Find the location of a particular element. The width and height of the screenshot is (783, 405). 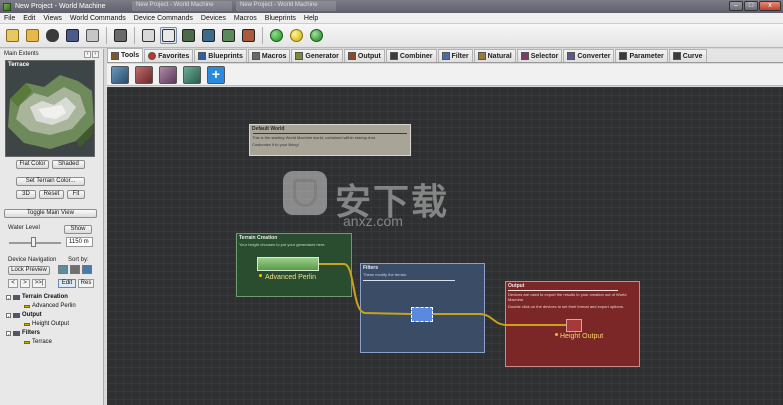

edit-icon is located at coordinates (92, 35).